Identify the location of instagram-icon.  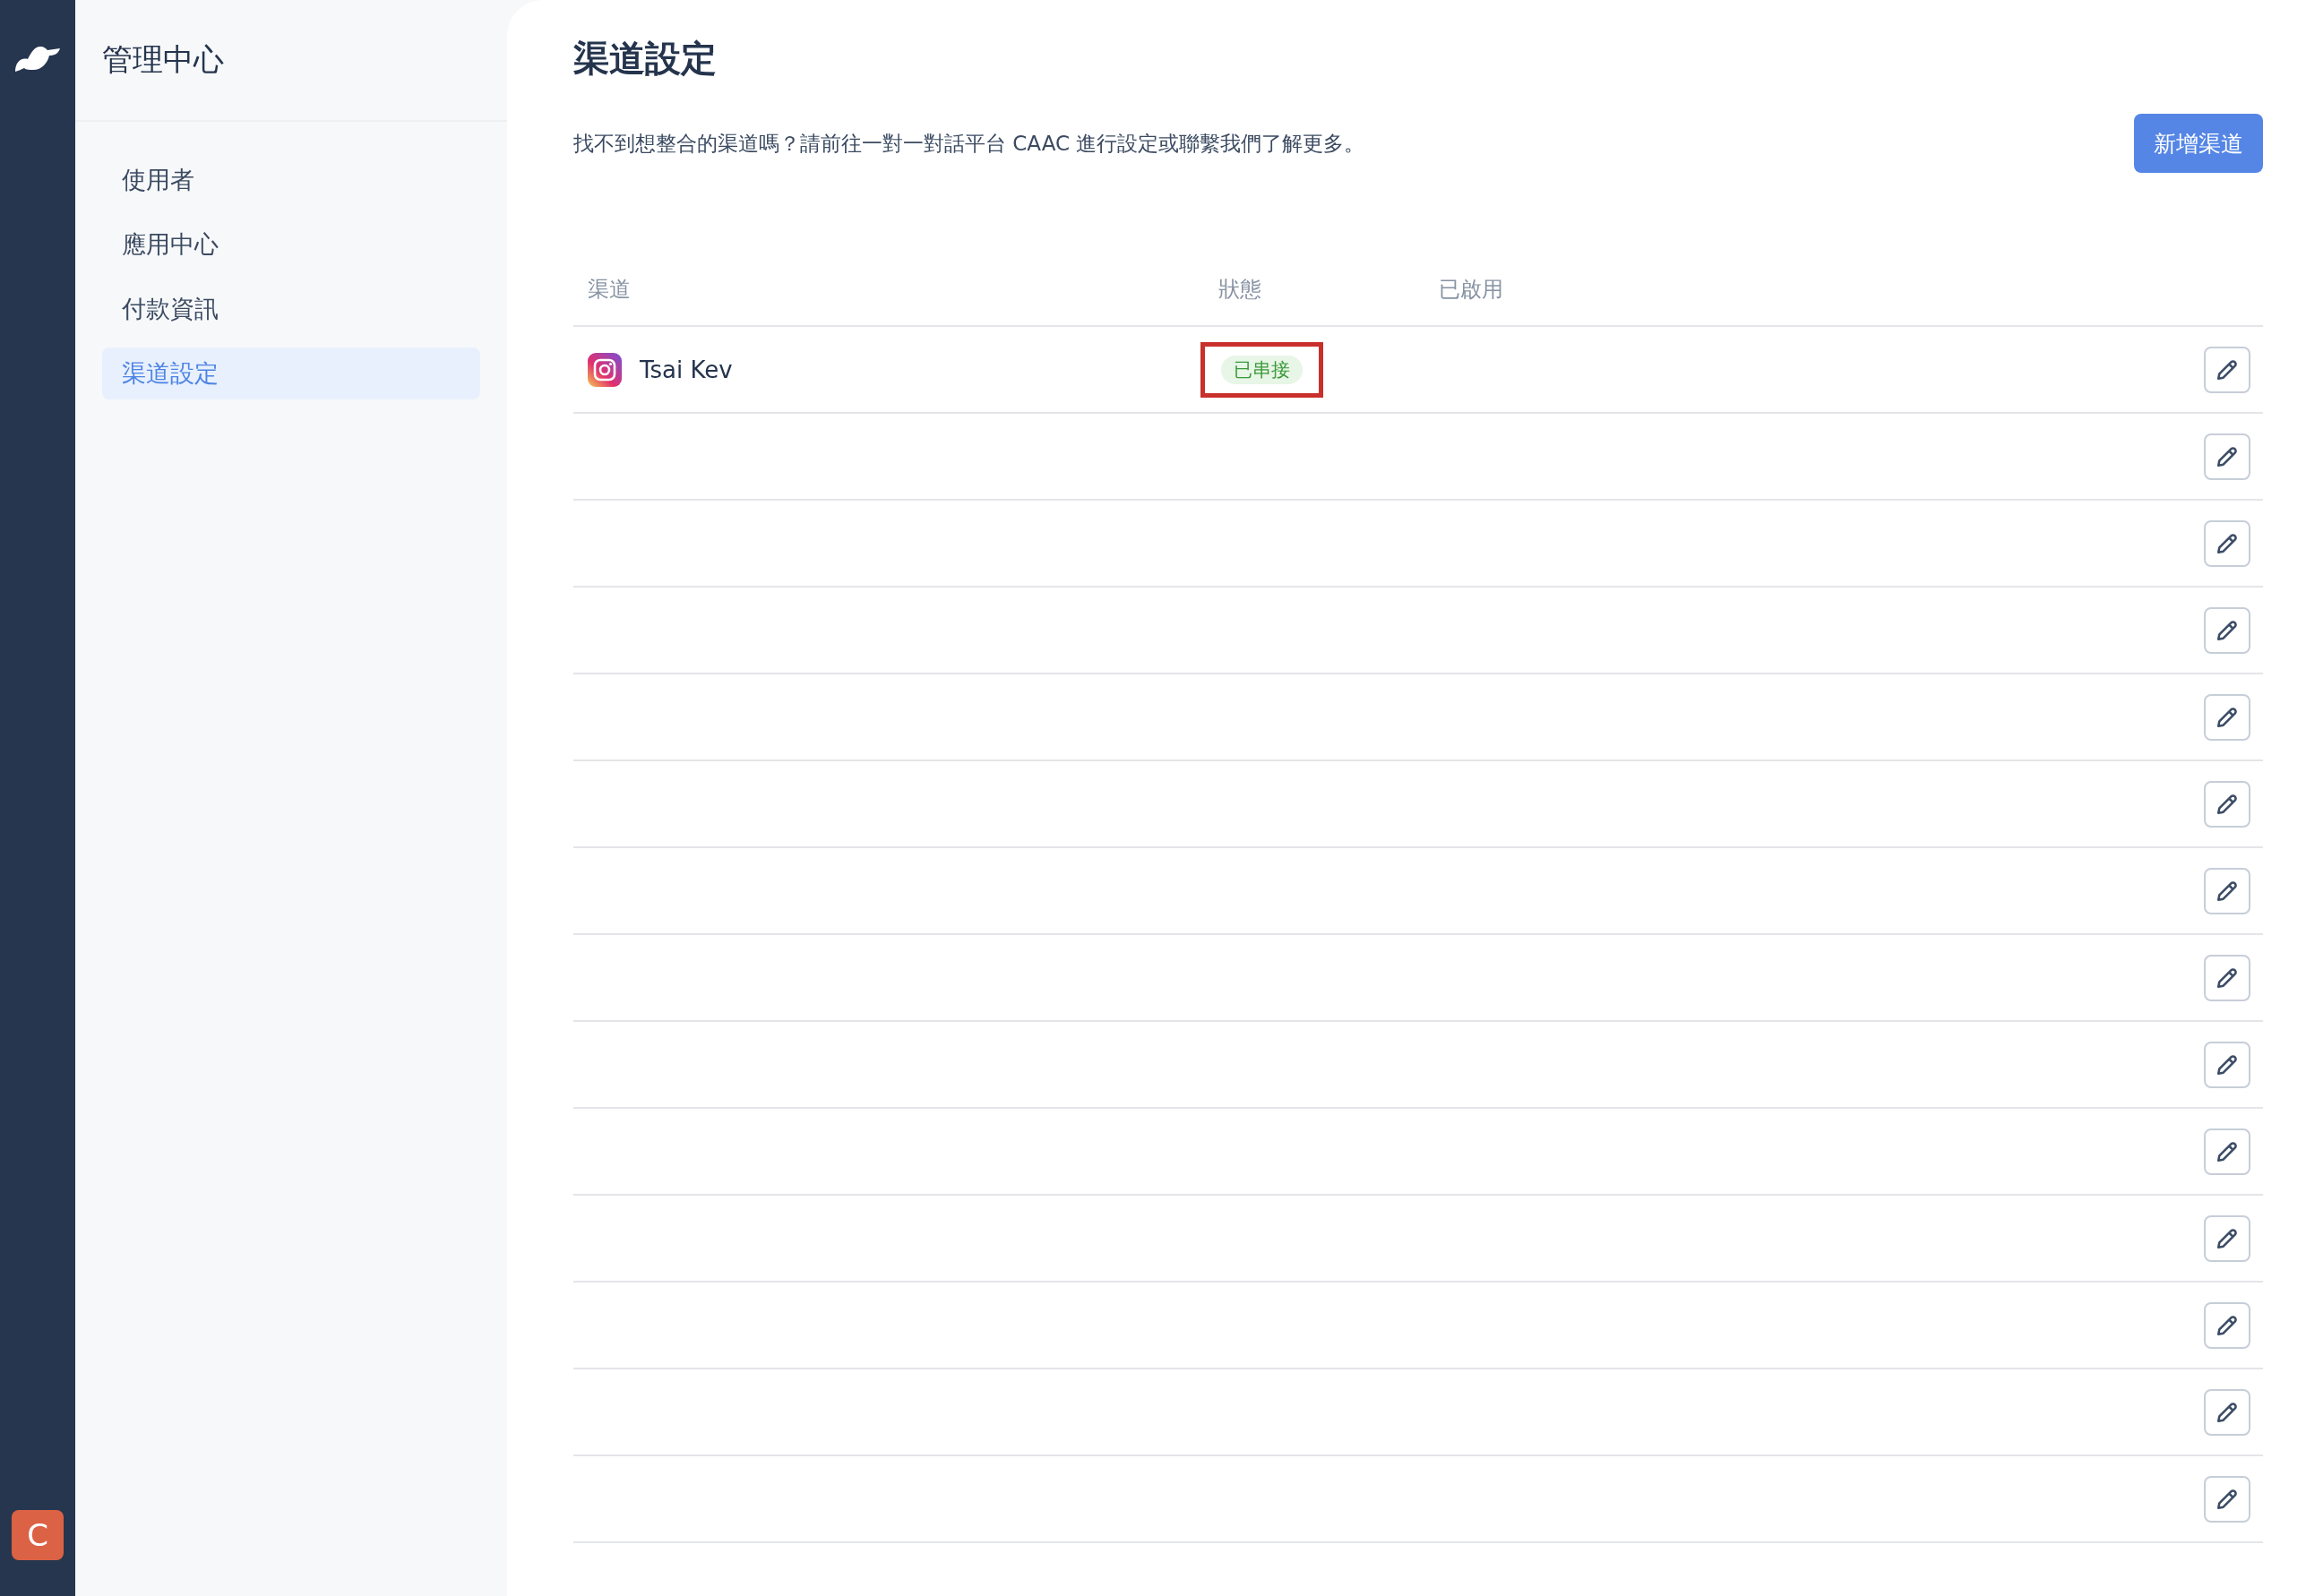
(605, 369).